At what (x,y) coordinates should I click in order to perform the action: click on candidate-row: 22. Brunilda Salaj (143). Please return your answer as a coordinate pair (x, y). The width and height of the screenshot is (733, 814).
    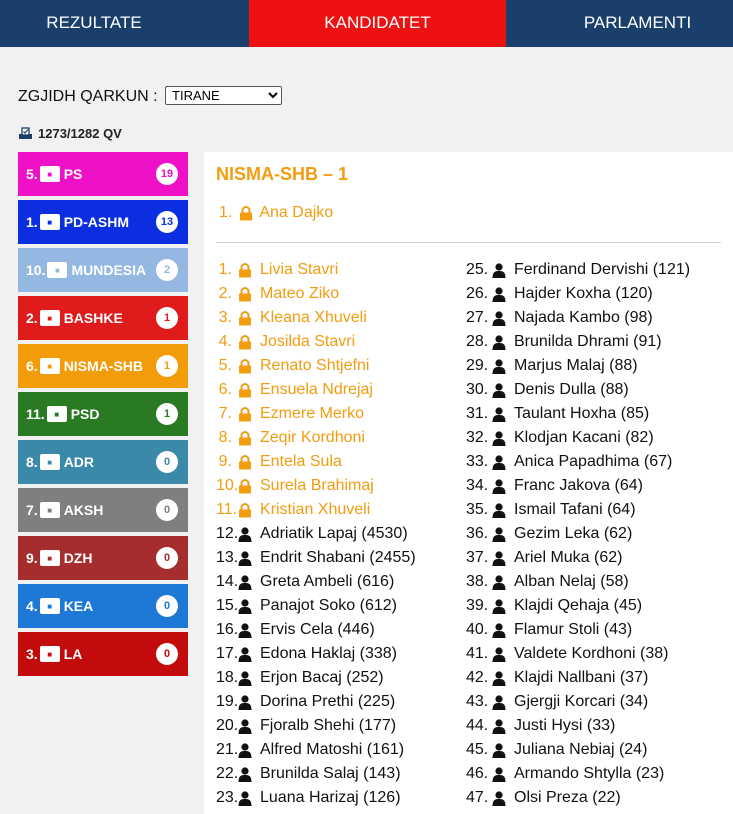
    Looking at the image, I should click on (336, 774).